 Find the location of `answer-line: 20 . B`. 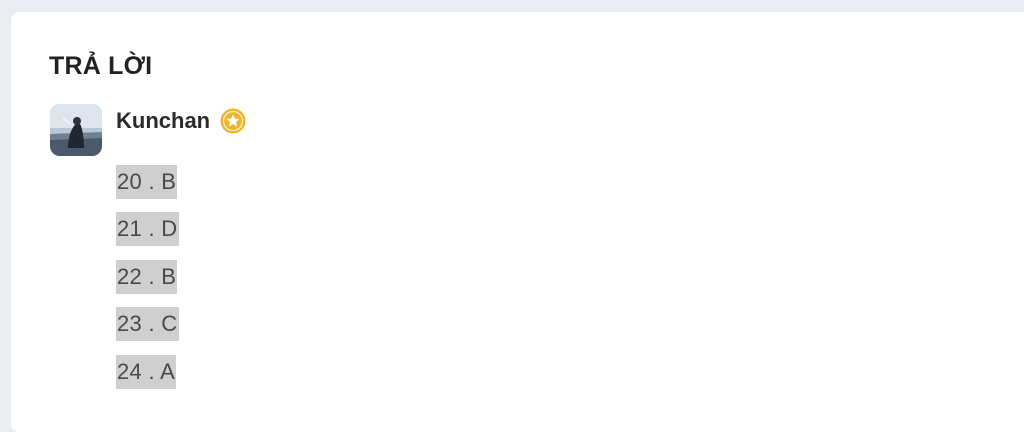

answer-line: 20 . B is located at coordinates (147, 182).